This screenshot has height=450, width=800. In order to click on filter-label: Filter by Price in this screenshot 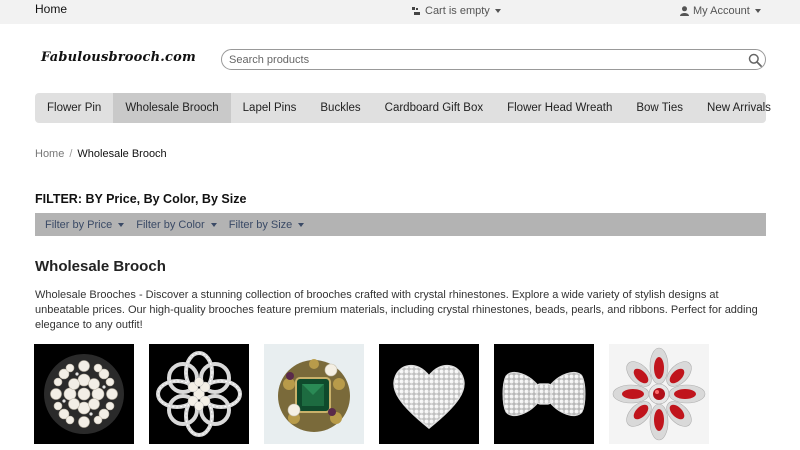, I will do `click(79, 224)`.